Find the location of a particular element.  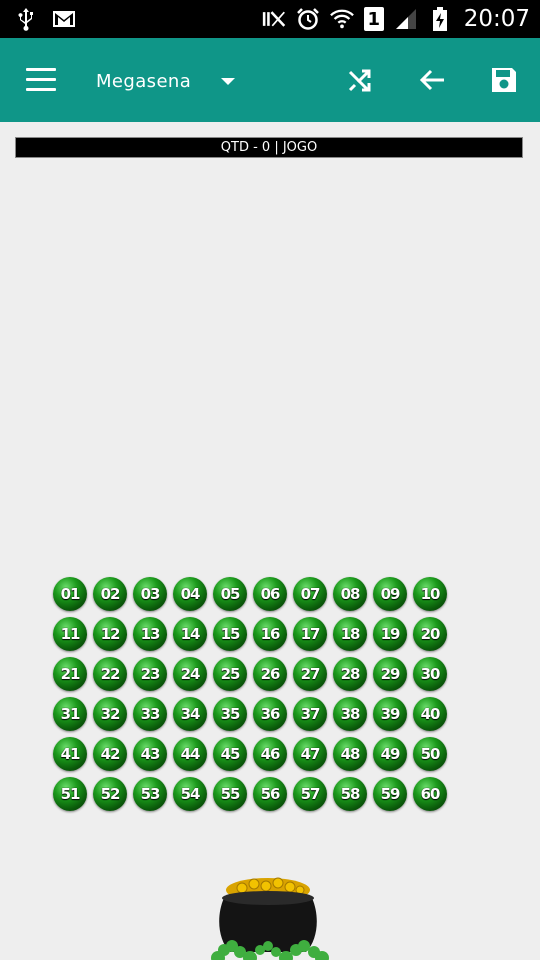

number-ball-23: 23 is located at coordinates (150, 674).